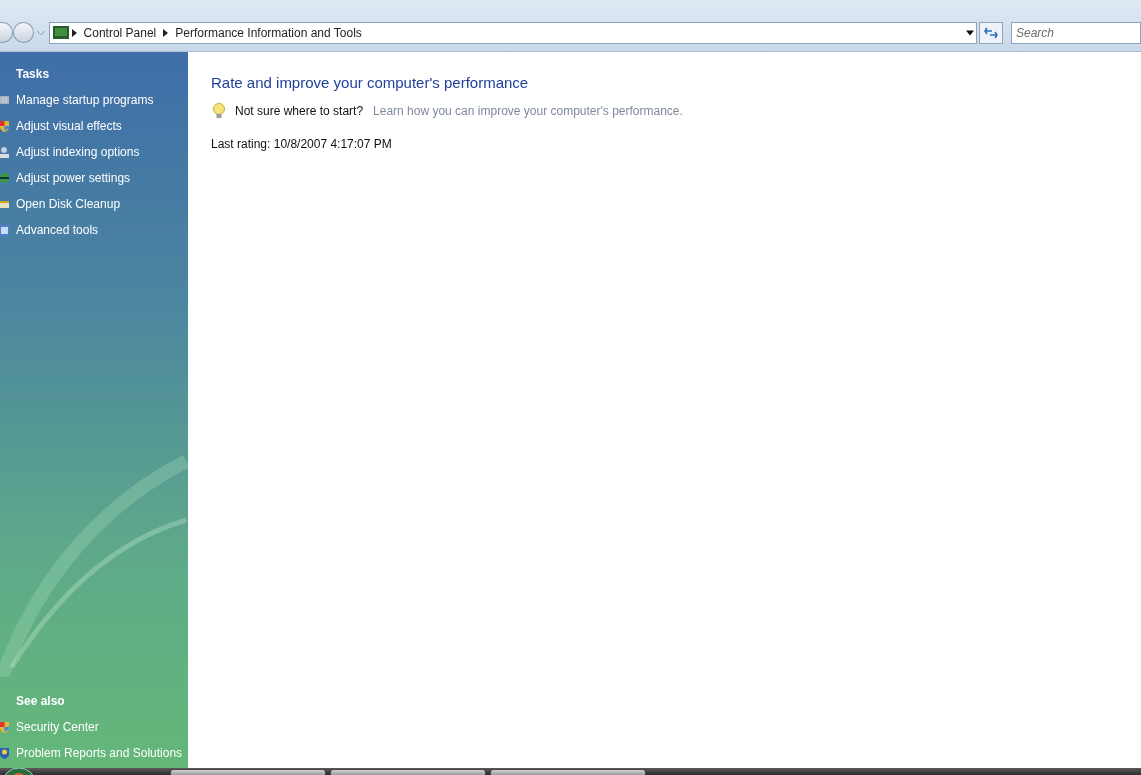 Image resolution: width=1141 pixels, height=775 pixels. What do you see at coordinates (94, 152) in the screenshot?
I see `sidebar-link: Adjust indexing options` at bounding box center [94, 152].